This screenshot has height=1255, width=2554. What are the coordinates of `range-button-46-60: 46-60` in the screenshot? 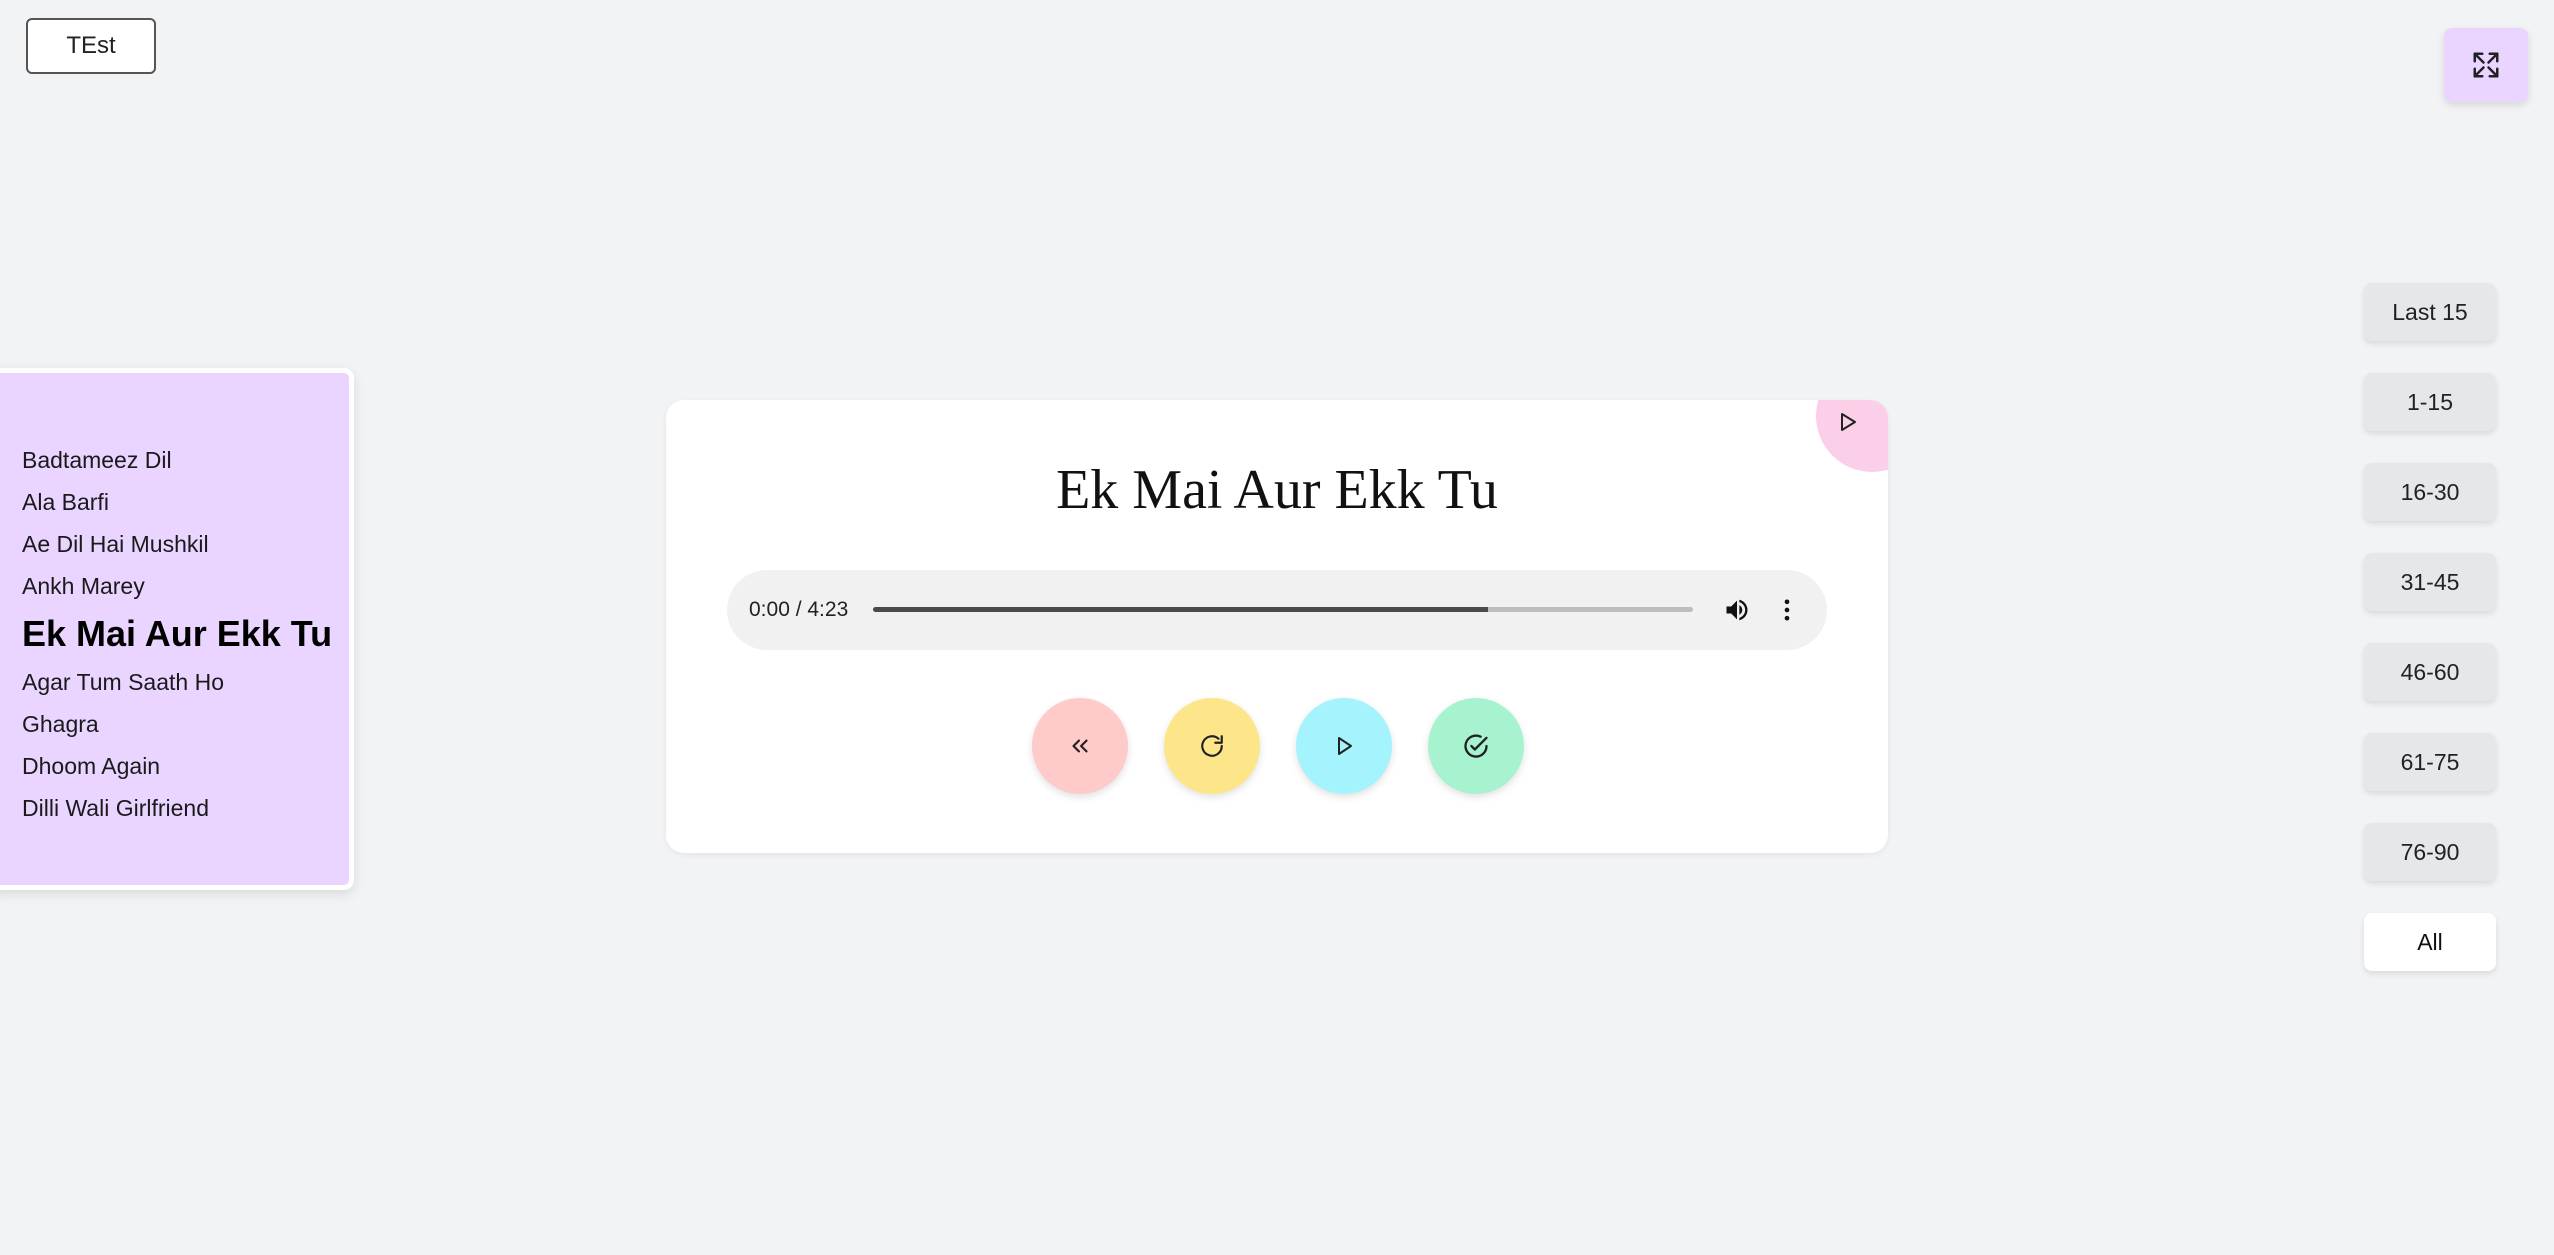 It's located at (2430, 672).